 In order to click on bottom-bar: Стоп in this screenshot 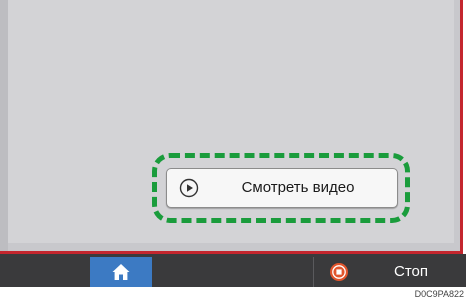, I will do `click(233, 270)`.